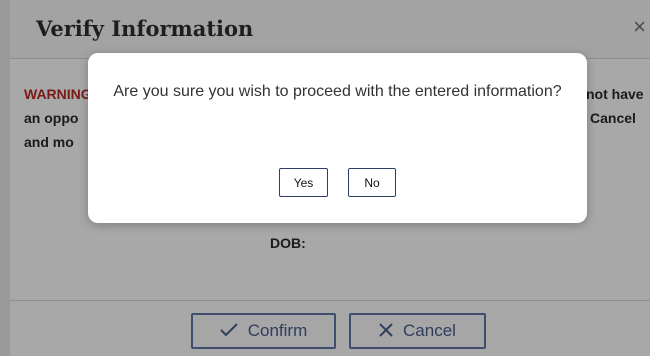  What do you see at coordinates (386, 331) in the screenshot?
I see `x-icon` at bounding box center [386, 331].